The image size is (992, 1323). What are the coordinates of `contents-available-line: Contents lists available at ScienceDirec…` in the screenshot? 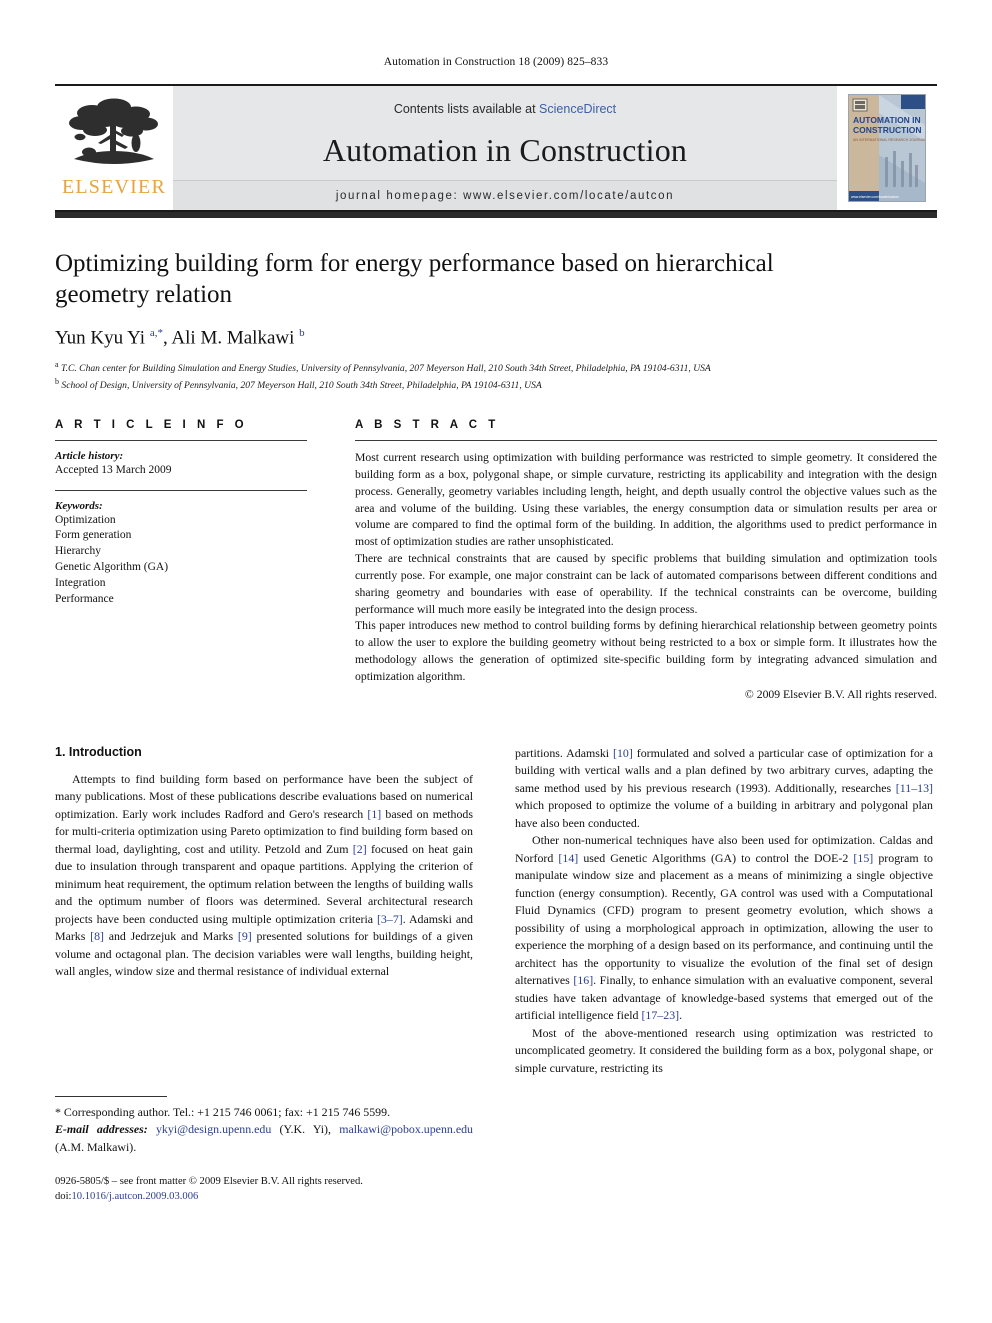 It's located at (505, 109).